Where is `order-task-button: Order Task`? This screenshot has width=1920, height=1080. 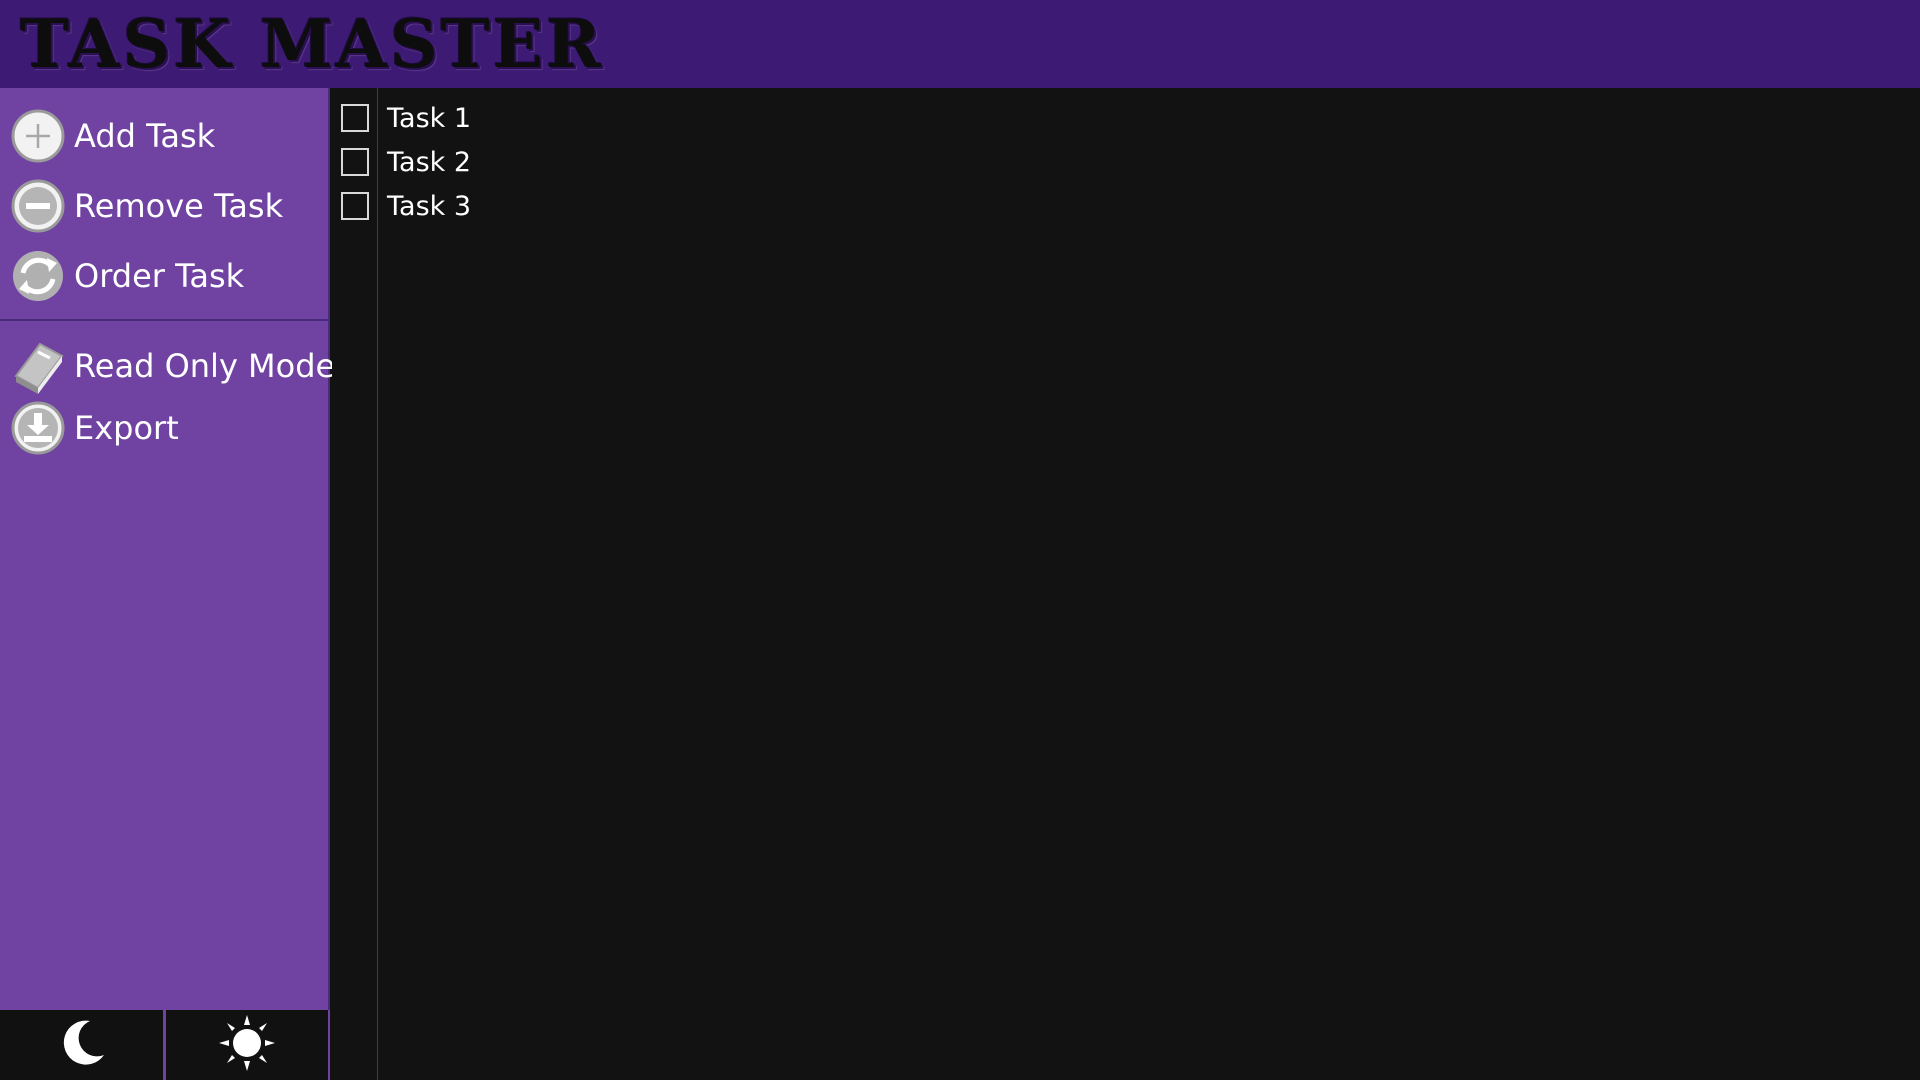
order-task-button: Order Task is located at coordinates (127, 276).